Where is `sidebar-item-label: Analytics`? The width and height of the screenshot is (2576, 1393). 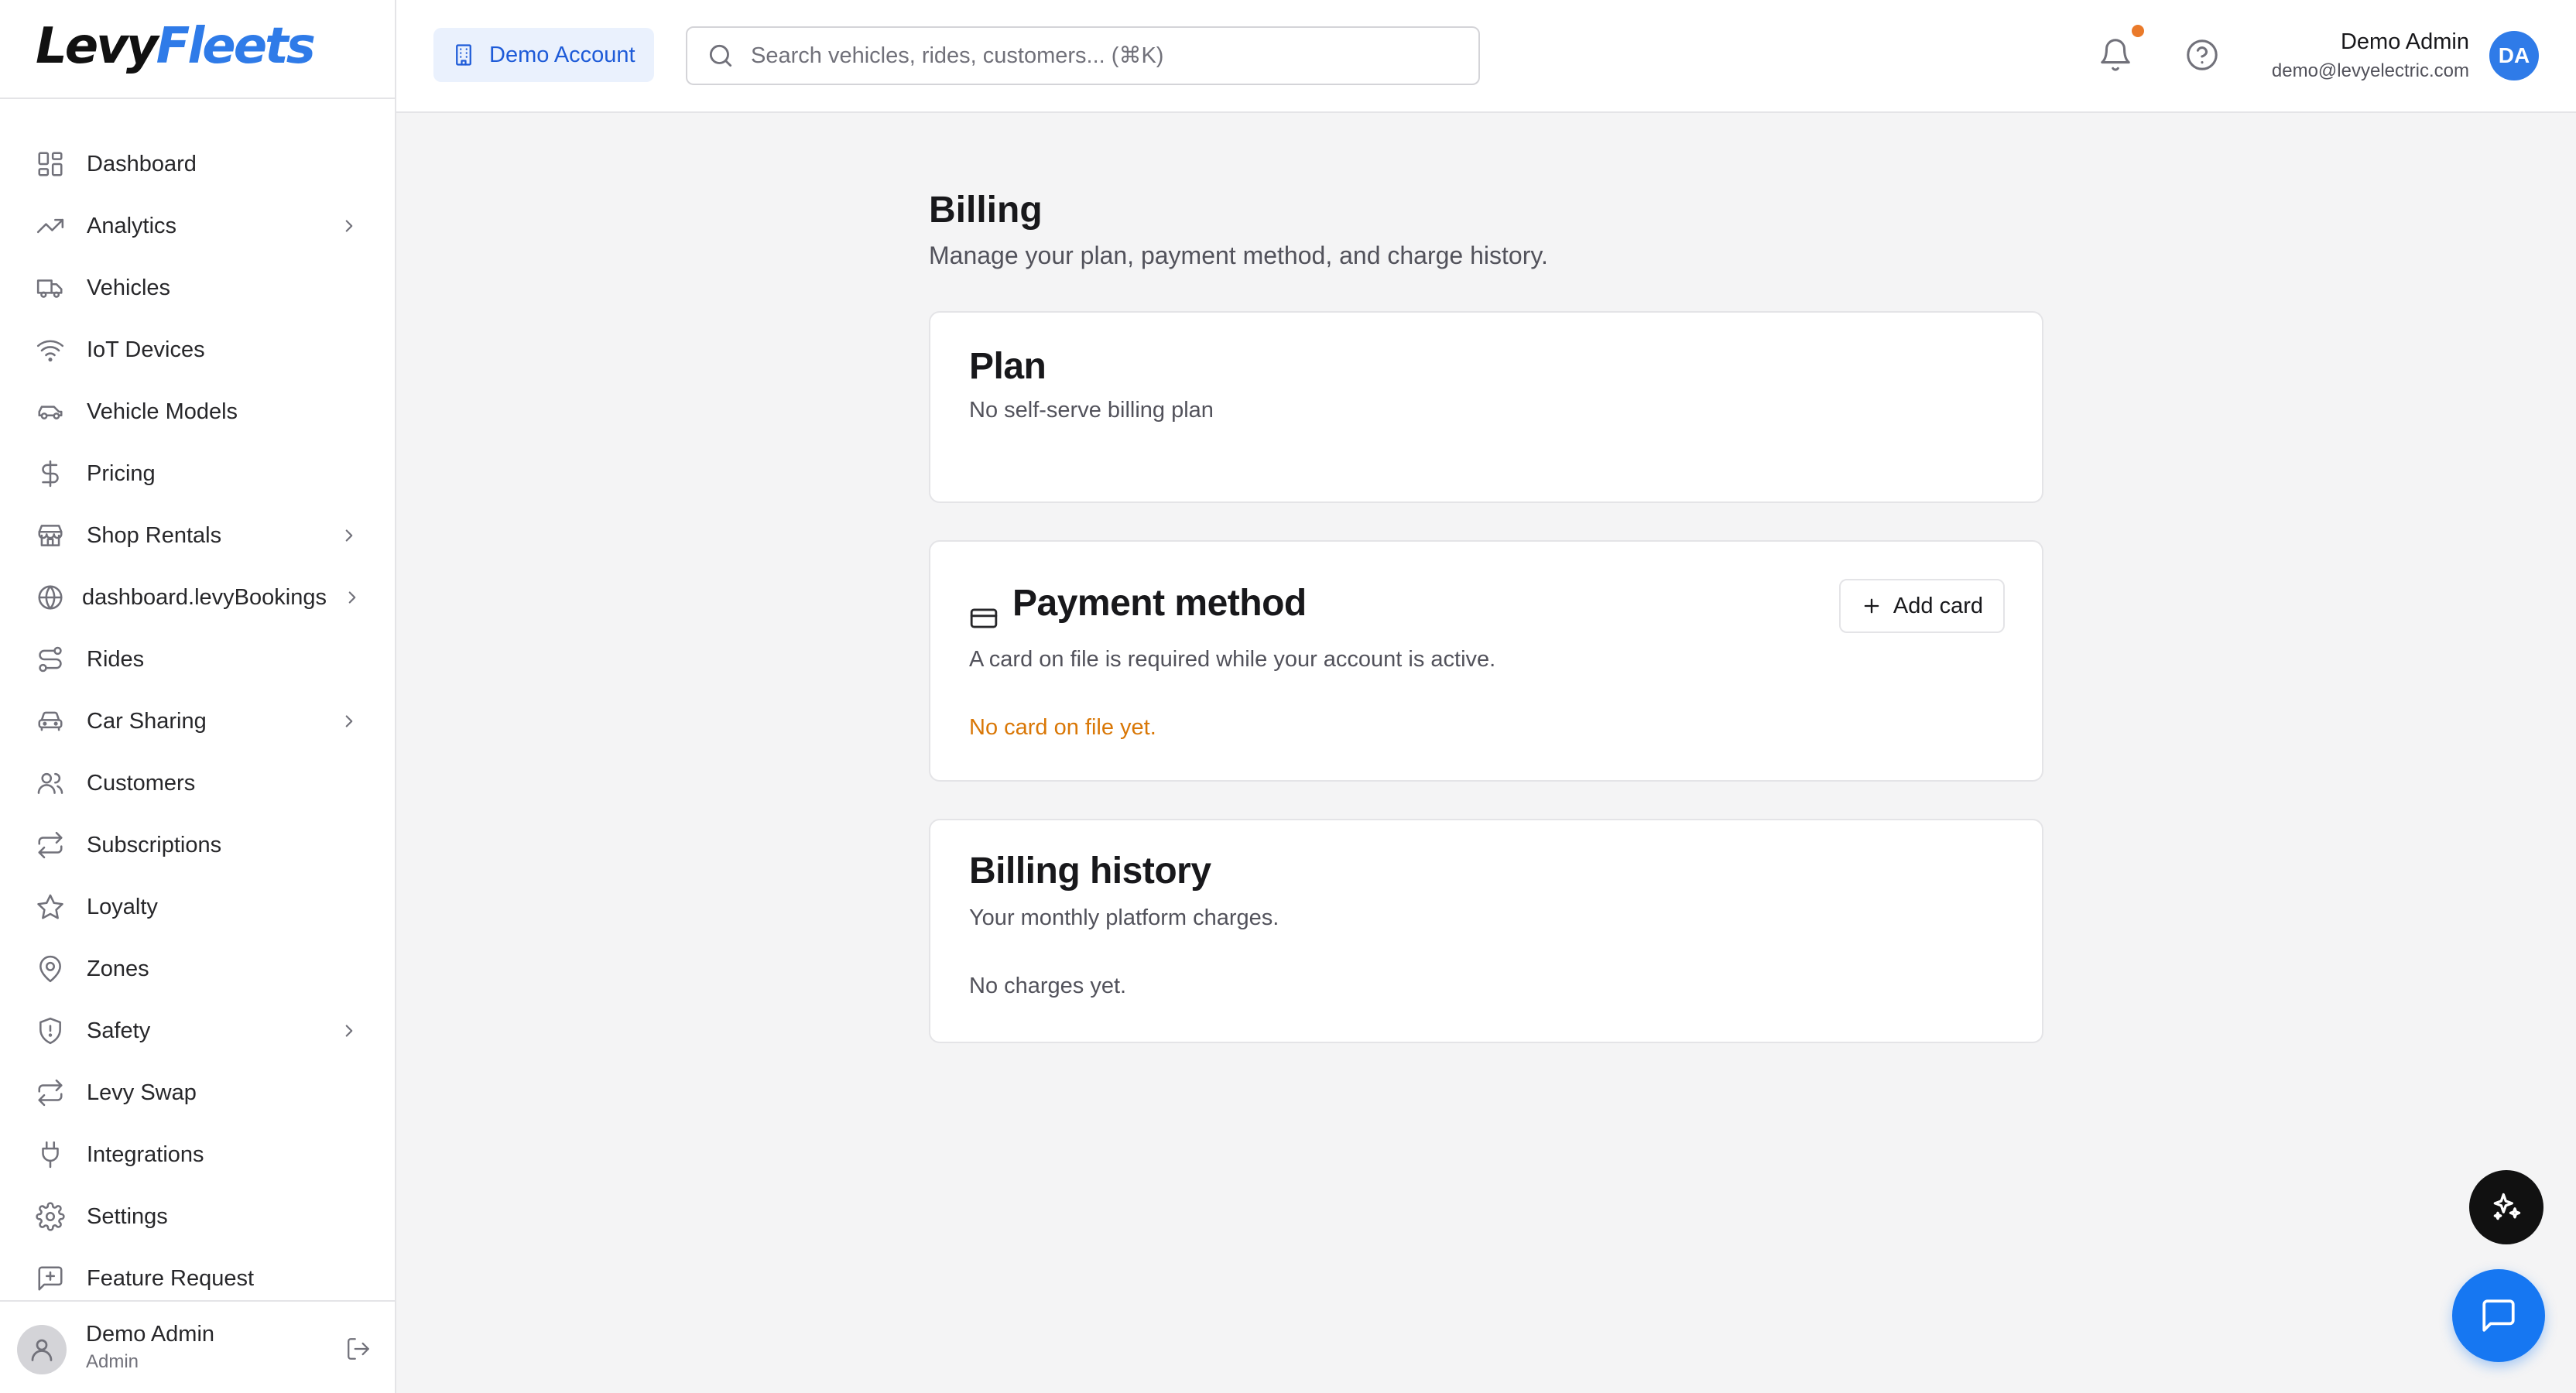 sidebar-item-label: Analytics is located at coordinates (132, 225).